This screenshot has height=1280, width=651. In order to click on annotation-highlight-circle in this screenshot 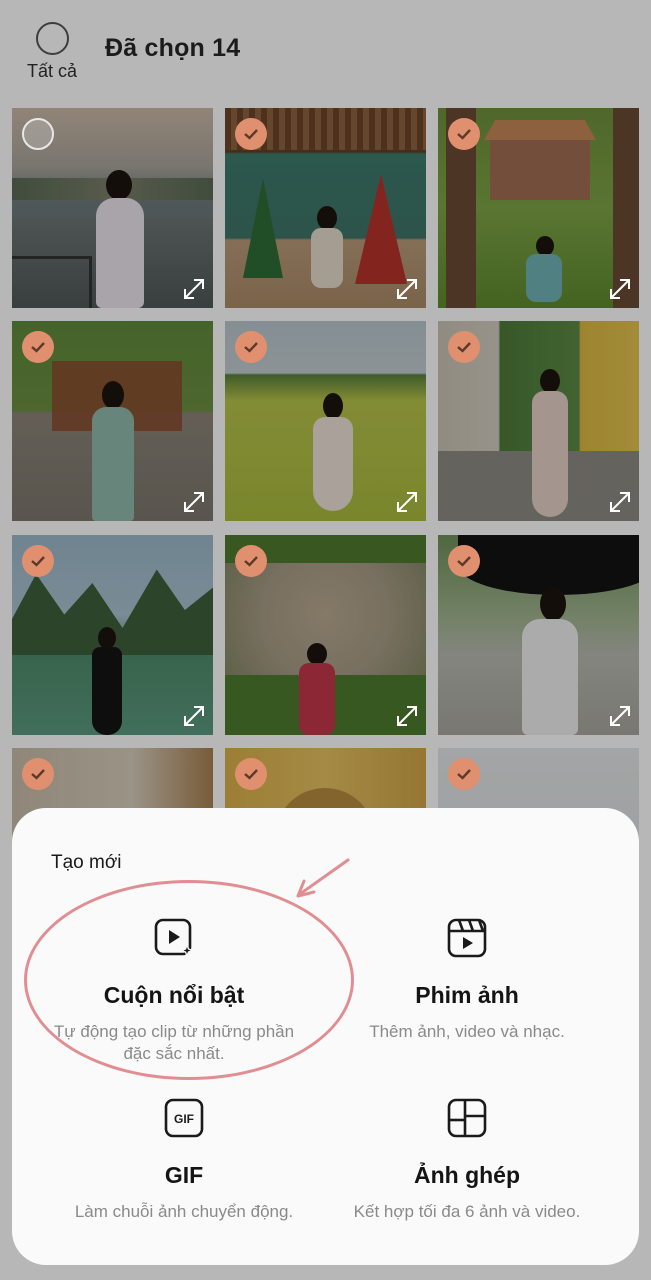, I will do `click(189, 980)`.